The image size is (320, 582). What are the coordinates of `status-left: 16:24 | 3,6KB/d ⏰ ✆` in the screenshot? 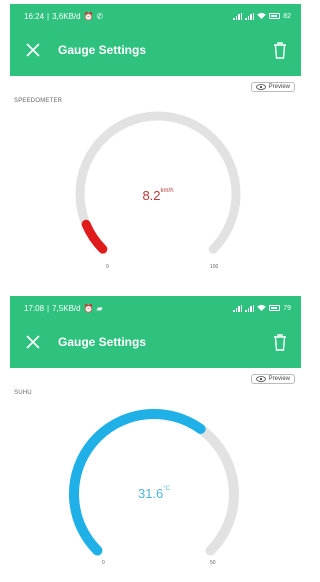 It's located at (63, 16).